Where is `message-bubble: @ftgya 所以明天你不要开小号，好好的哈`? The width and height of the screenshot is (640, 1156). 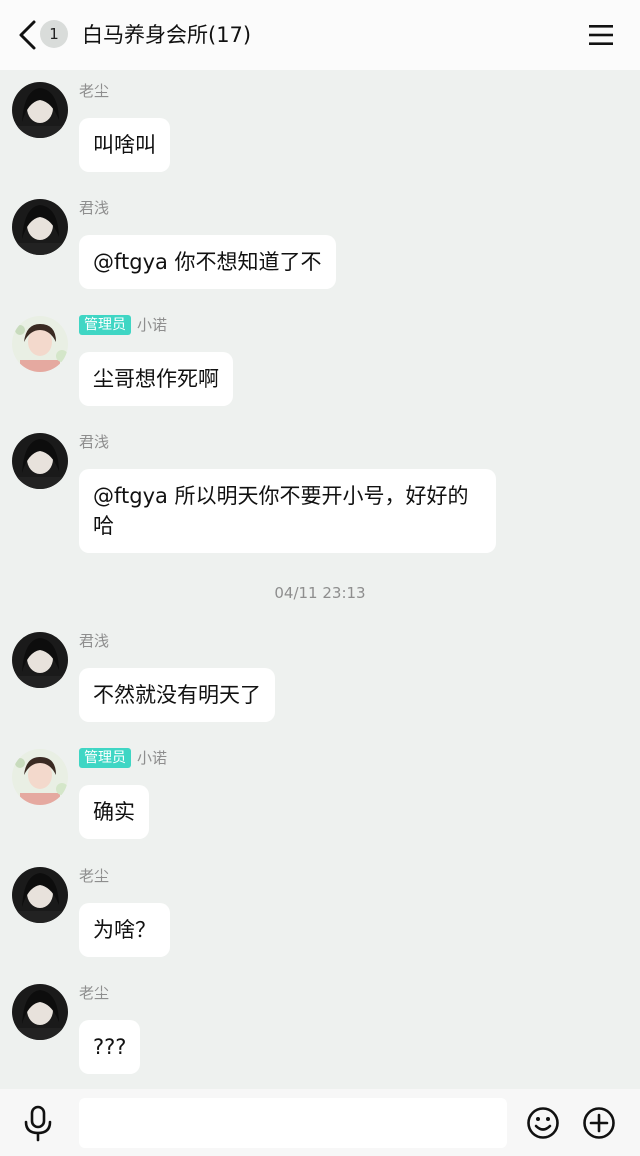
message-bubble: @ftgya 所以明天你不要开小号，好好的哈 is located at coordinates (287, 511).